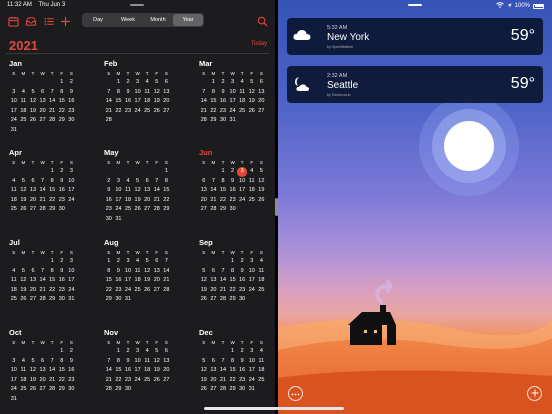 This screenshot has height=414, width=552. I want to click on day-cell: 9, so click(72, 362).